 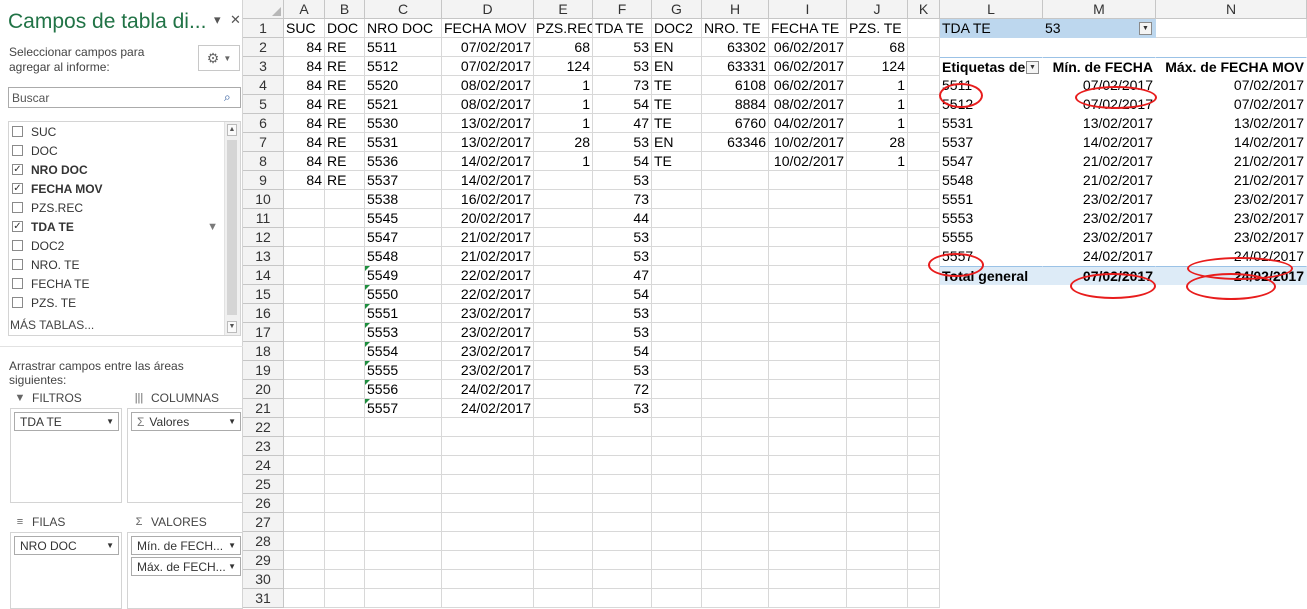 I want to click on column-header: A, so click(x=304, y=9).